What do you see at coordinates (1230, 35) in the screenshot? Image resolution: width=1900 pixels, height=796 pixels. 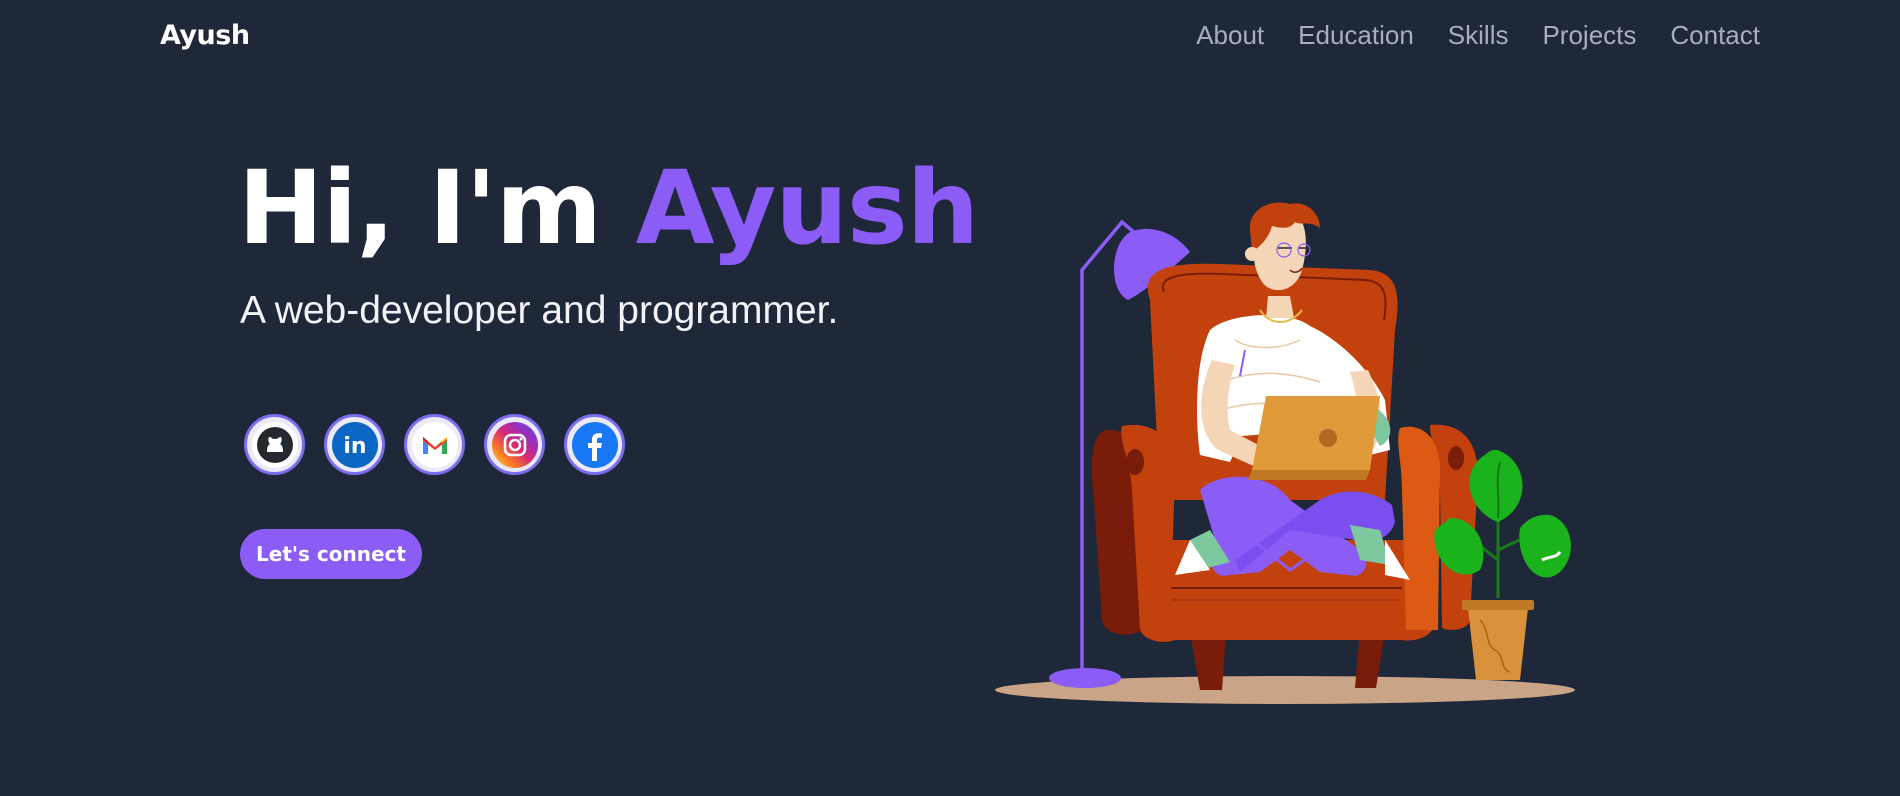 I see `nav-link-about: About` at bounding box center [1230, 35].